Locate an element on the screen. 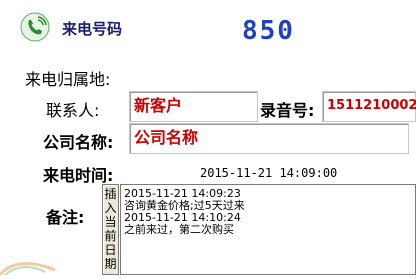 The image size is (416, 279). notes-line: 之前来过，第二次购买 is located at coordinates (179, 229).